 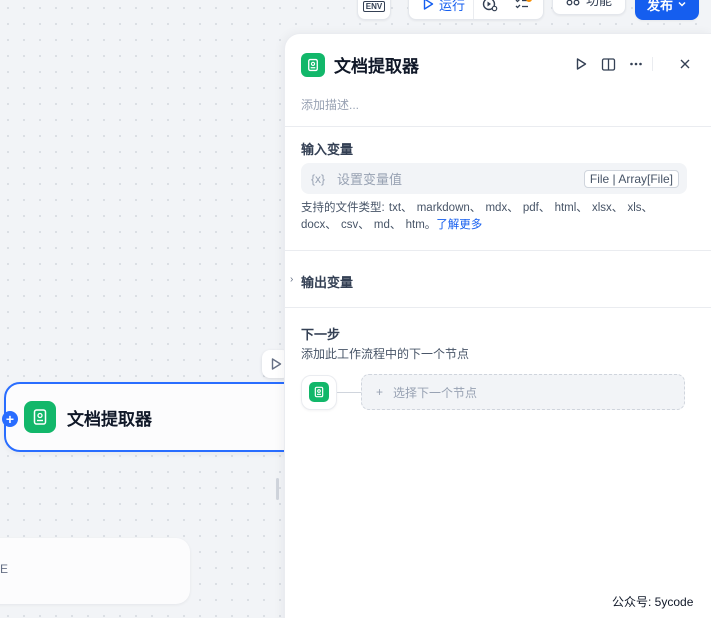 What do you see at coordinates (573, 3) in the screenshot?
I see `features-icon` at bounding box center [573, 3].